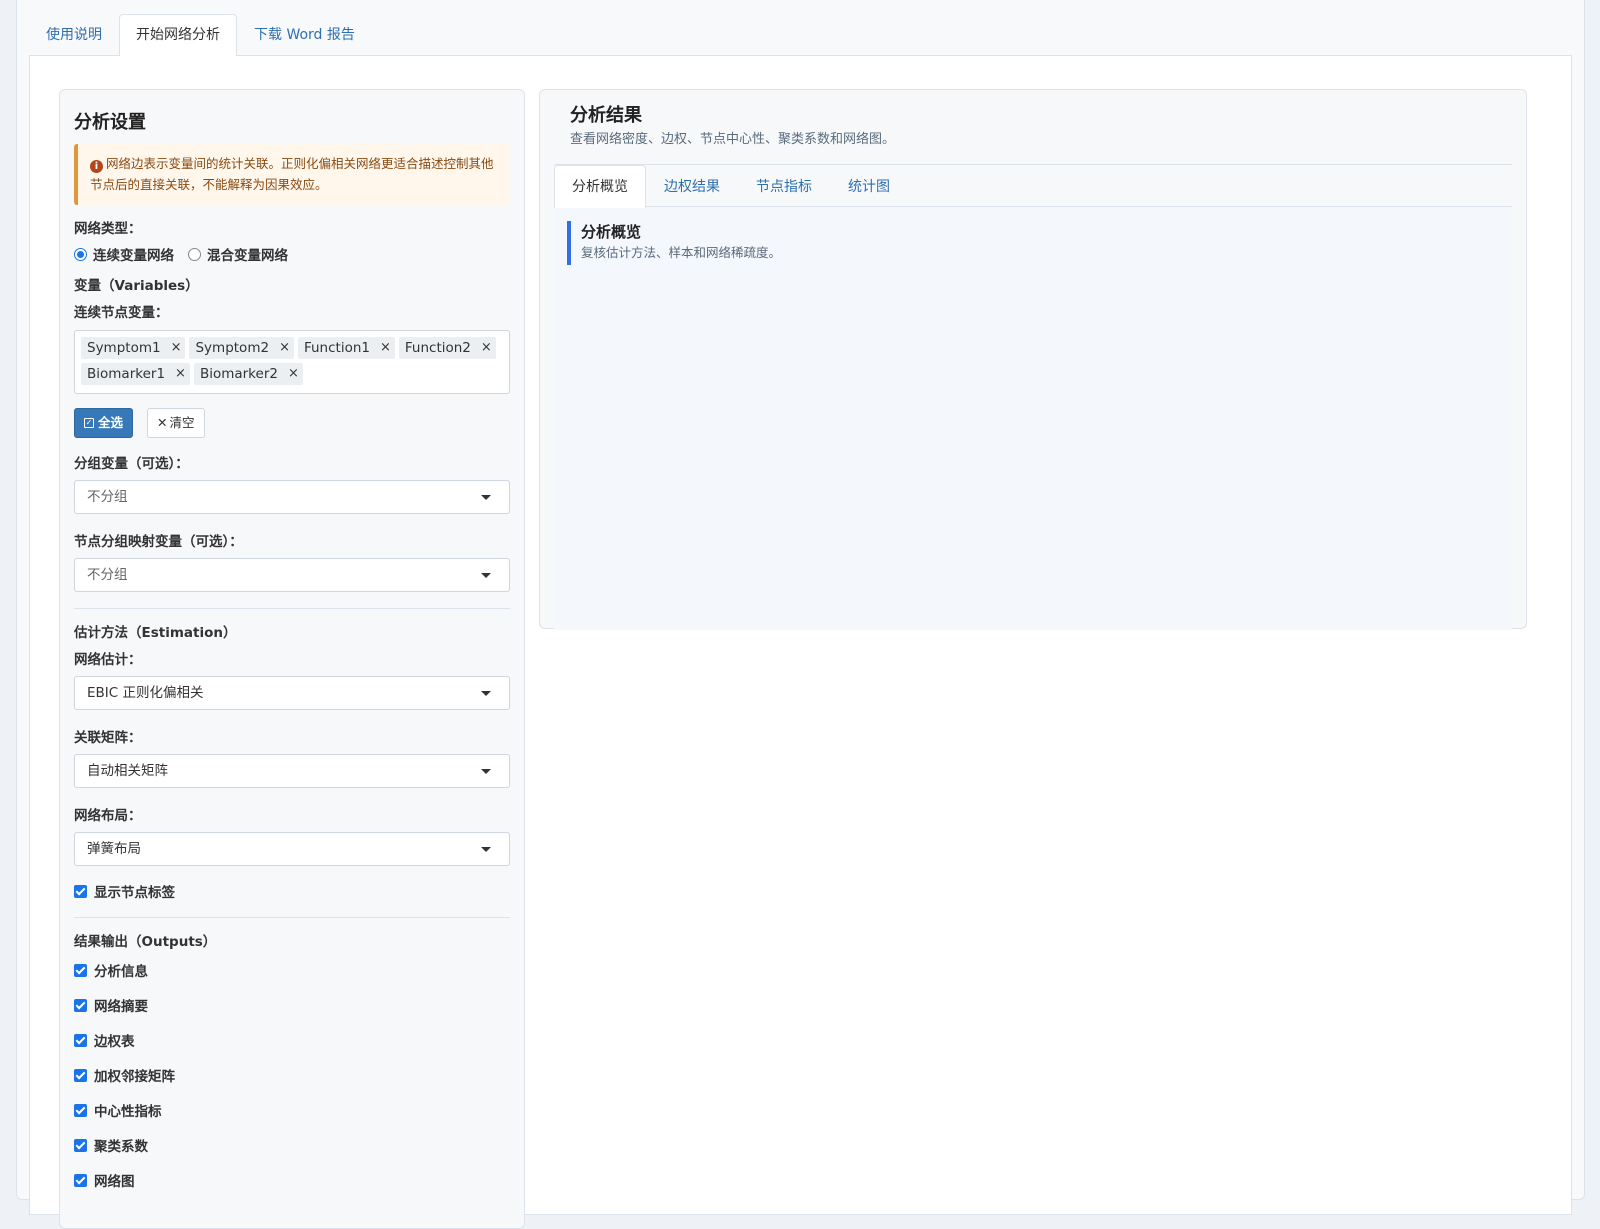  I want to click on outputs-section-title: 结果输出（Outputs）, so click(145, 942).